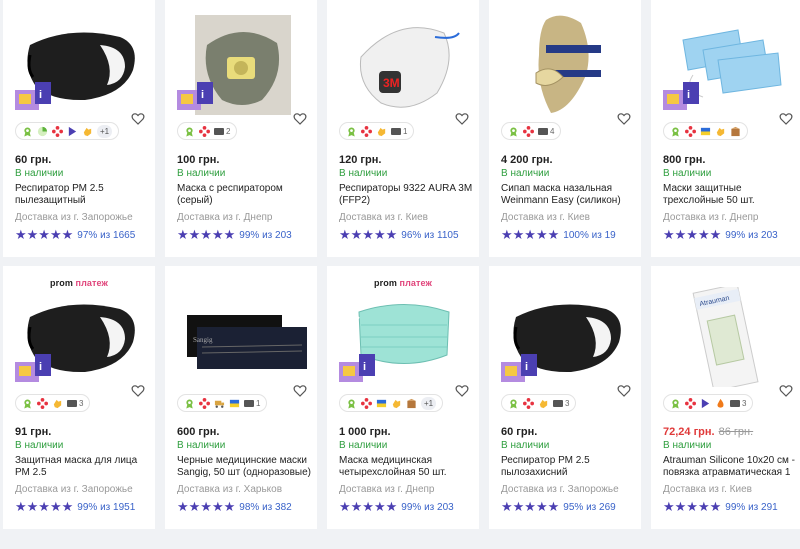 The width and height of the screenshot is (800, 549). What do you see at coordinates (589, 507) in the screenshot?
I see `rating-text: 95% из 269` at bounding box center [589, 507].